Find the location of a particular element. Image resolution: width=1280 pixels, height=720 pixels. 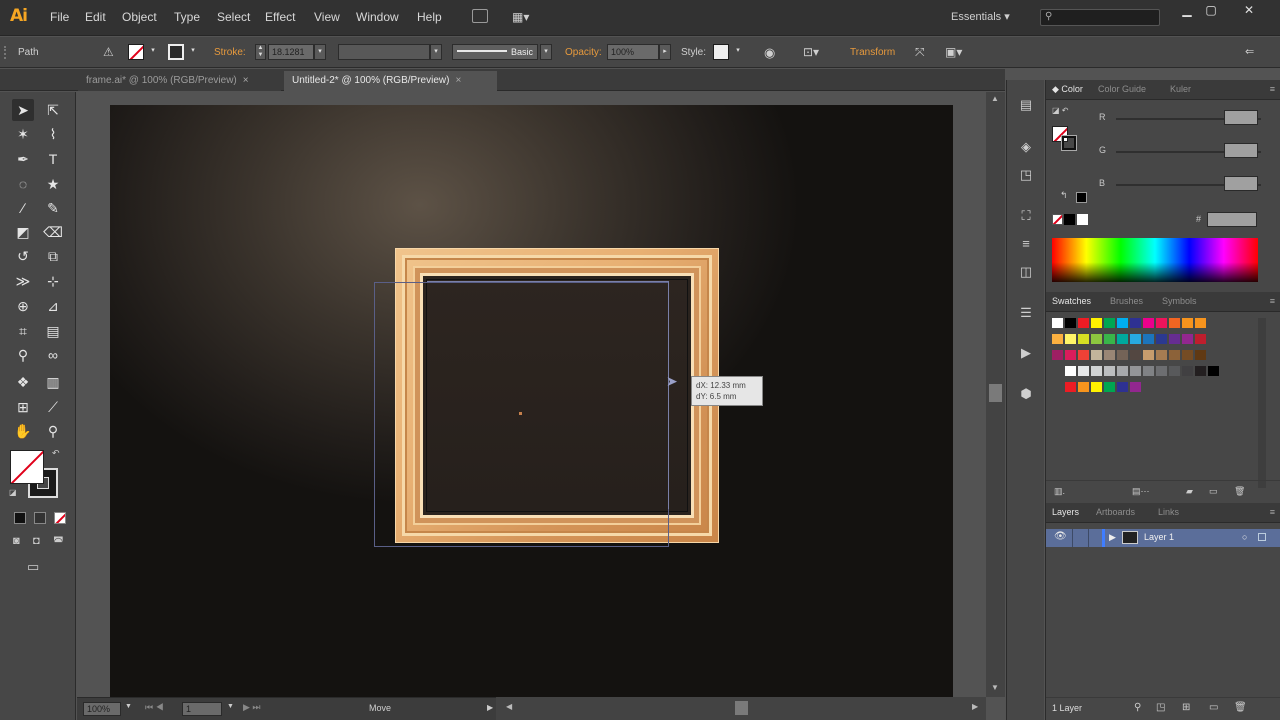

align-panel-icon: ≡ is located at coordinates (1026, 244).